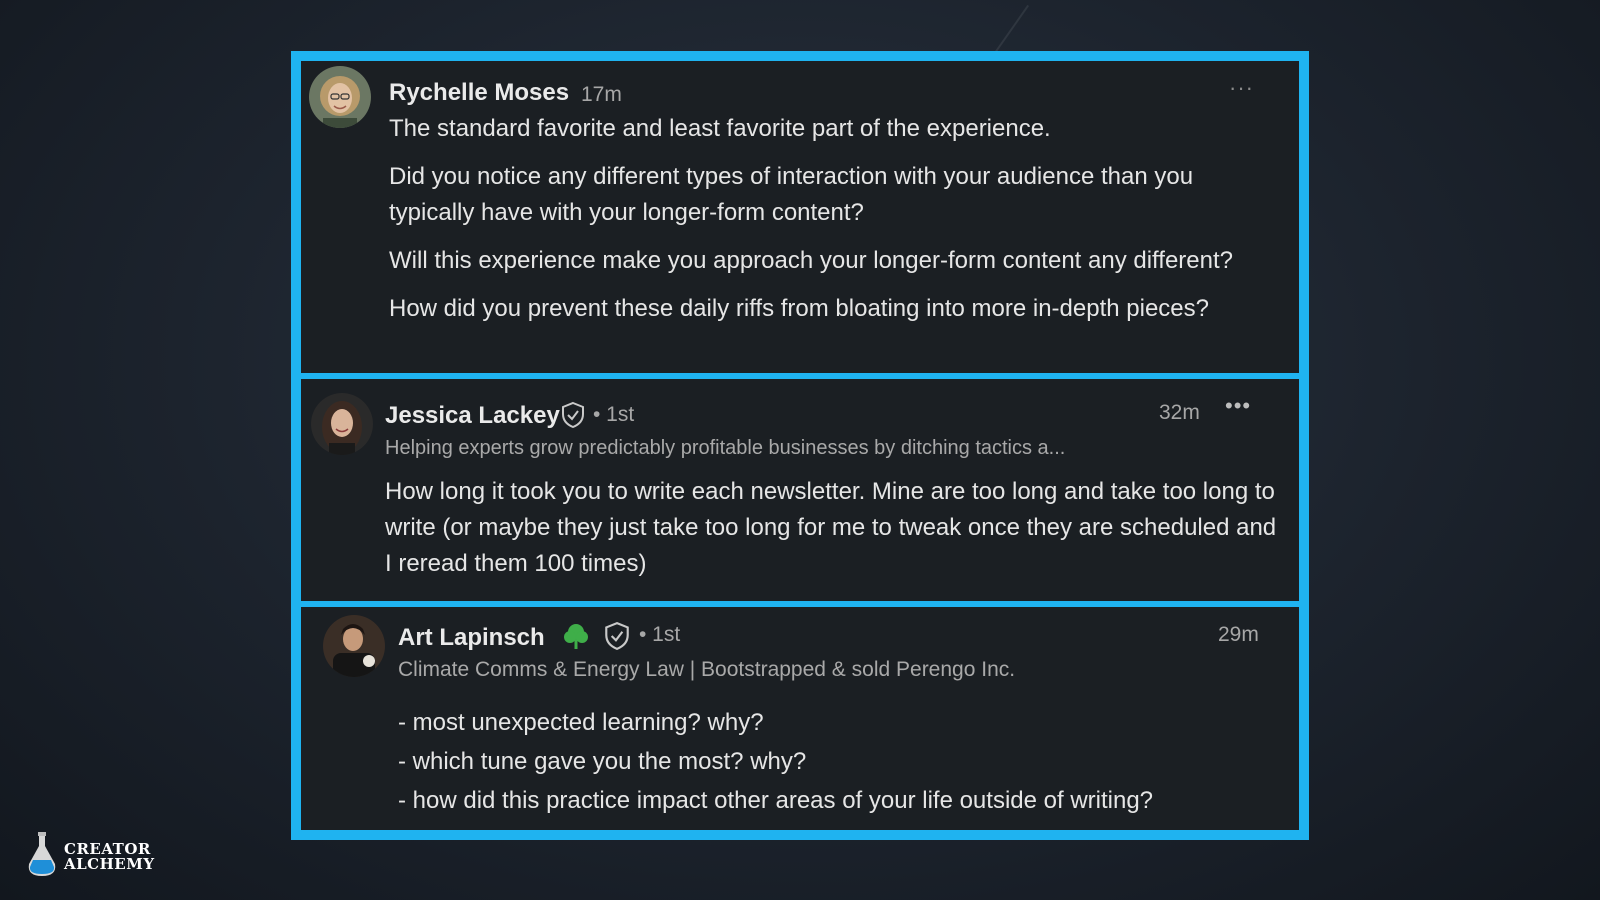 The width and height of the screenshot is (1600, 900). What do you see at coordinates (601, 94) in the screenshot?
I see `comment-time: 17m` at bounding box center [601, 94].